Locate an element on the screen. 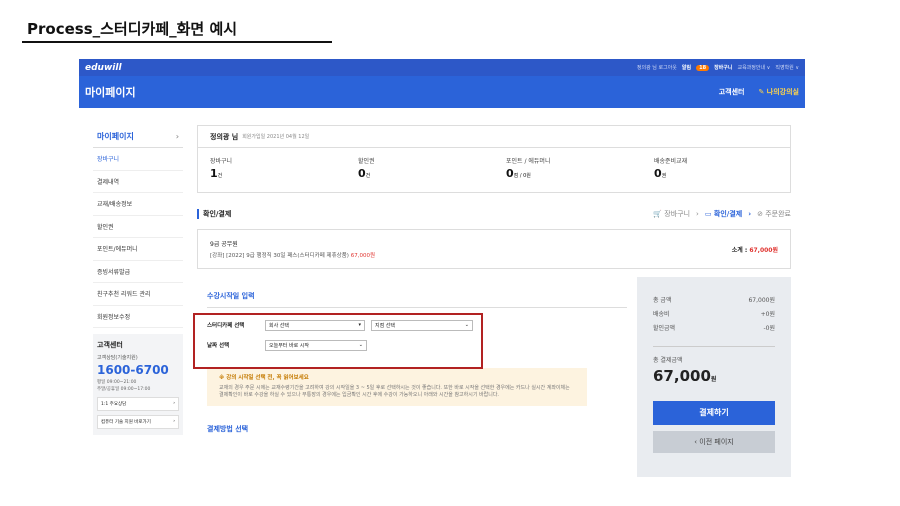 The width and height of the screenshot is (900, 506). stat-coupons: 할인권 0건 is located at coordinates (420, 170).